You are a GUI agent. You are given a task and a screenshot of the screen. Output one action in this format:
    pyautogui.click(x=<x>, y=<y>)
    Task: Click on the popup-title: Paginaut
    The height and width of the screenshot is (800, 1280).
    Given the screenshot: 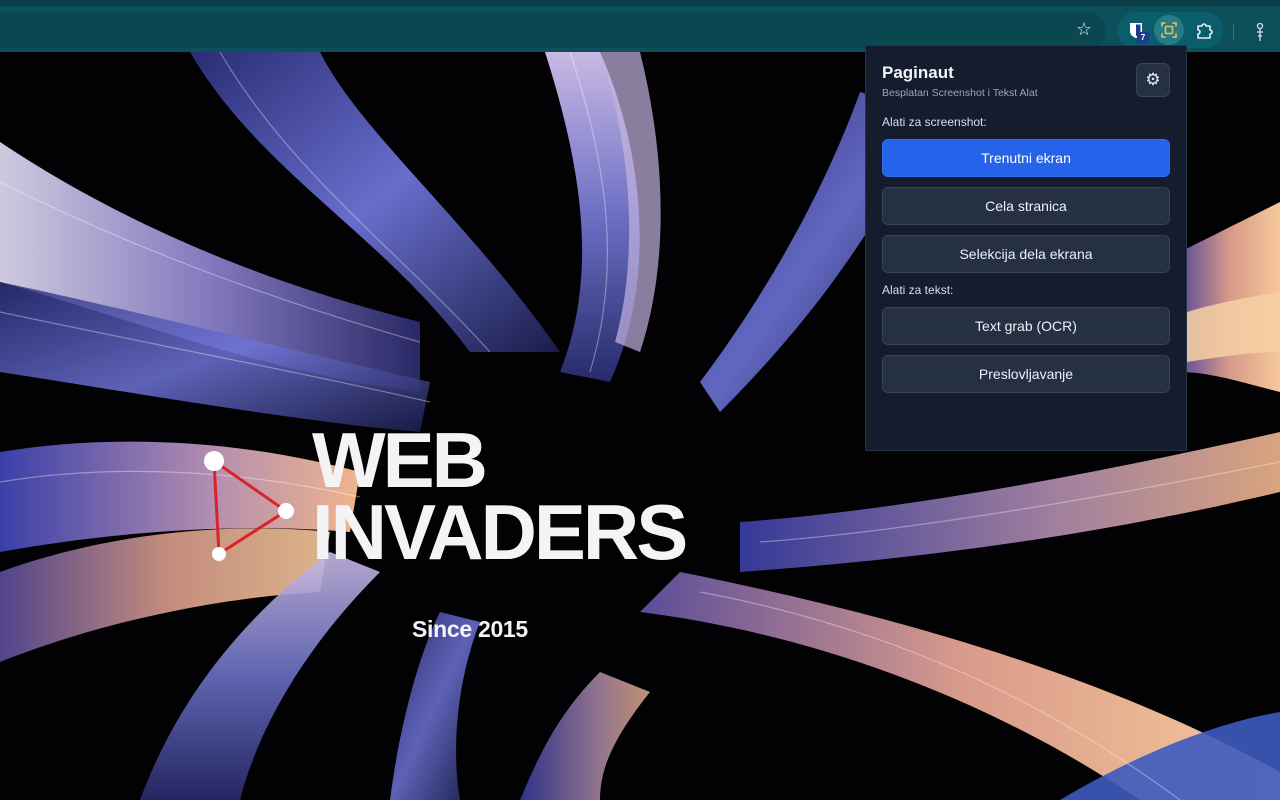 What is the action you would take?
    pyautogui.click(x=918, y=72)
    